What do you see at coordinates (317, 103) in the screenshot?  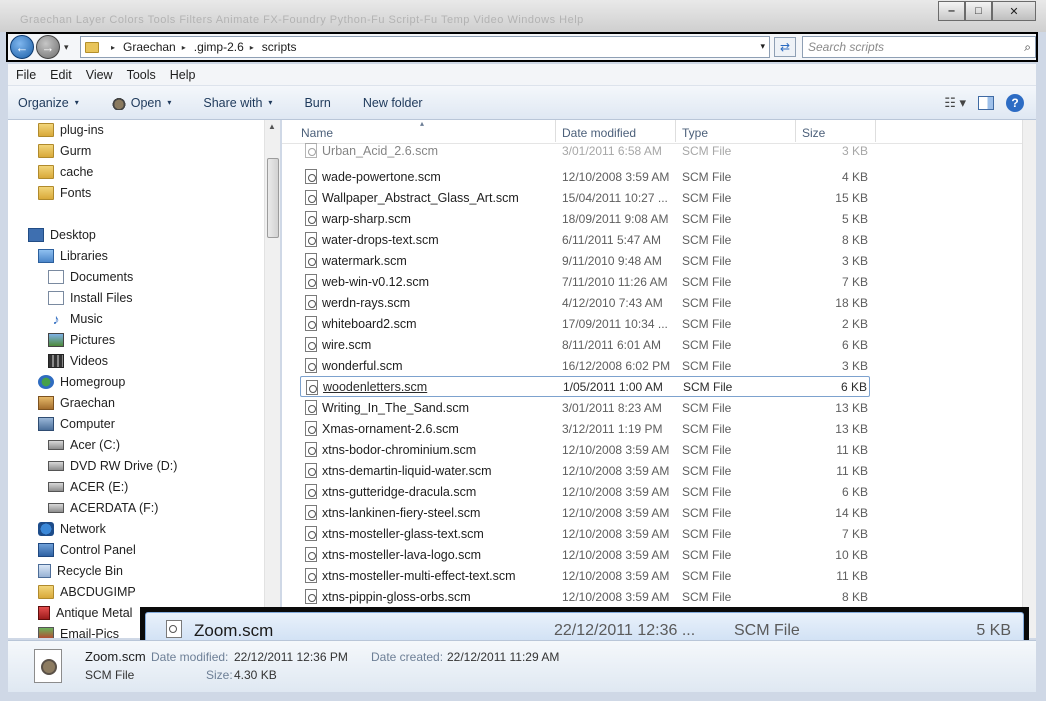 I see `burn-button: Burn` at bounding box center [317, 103].